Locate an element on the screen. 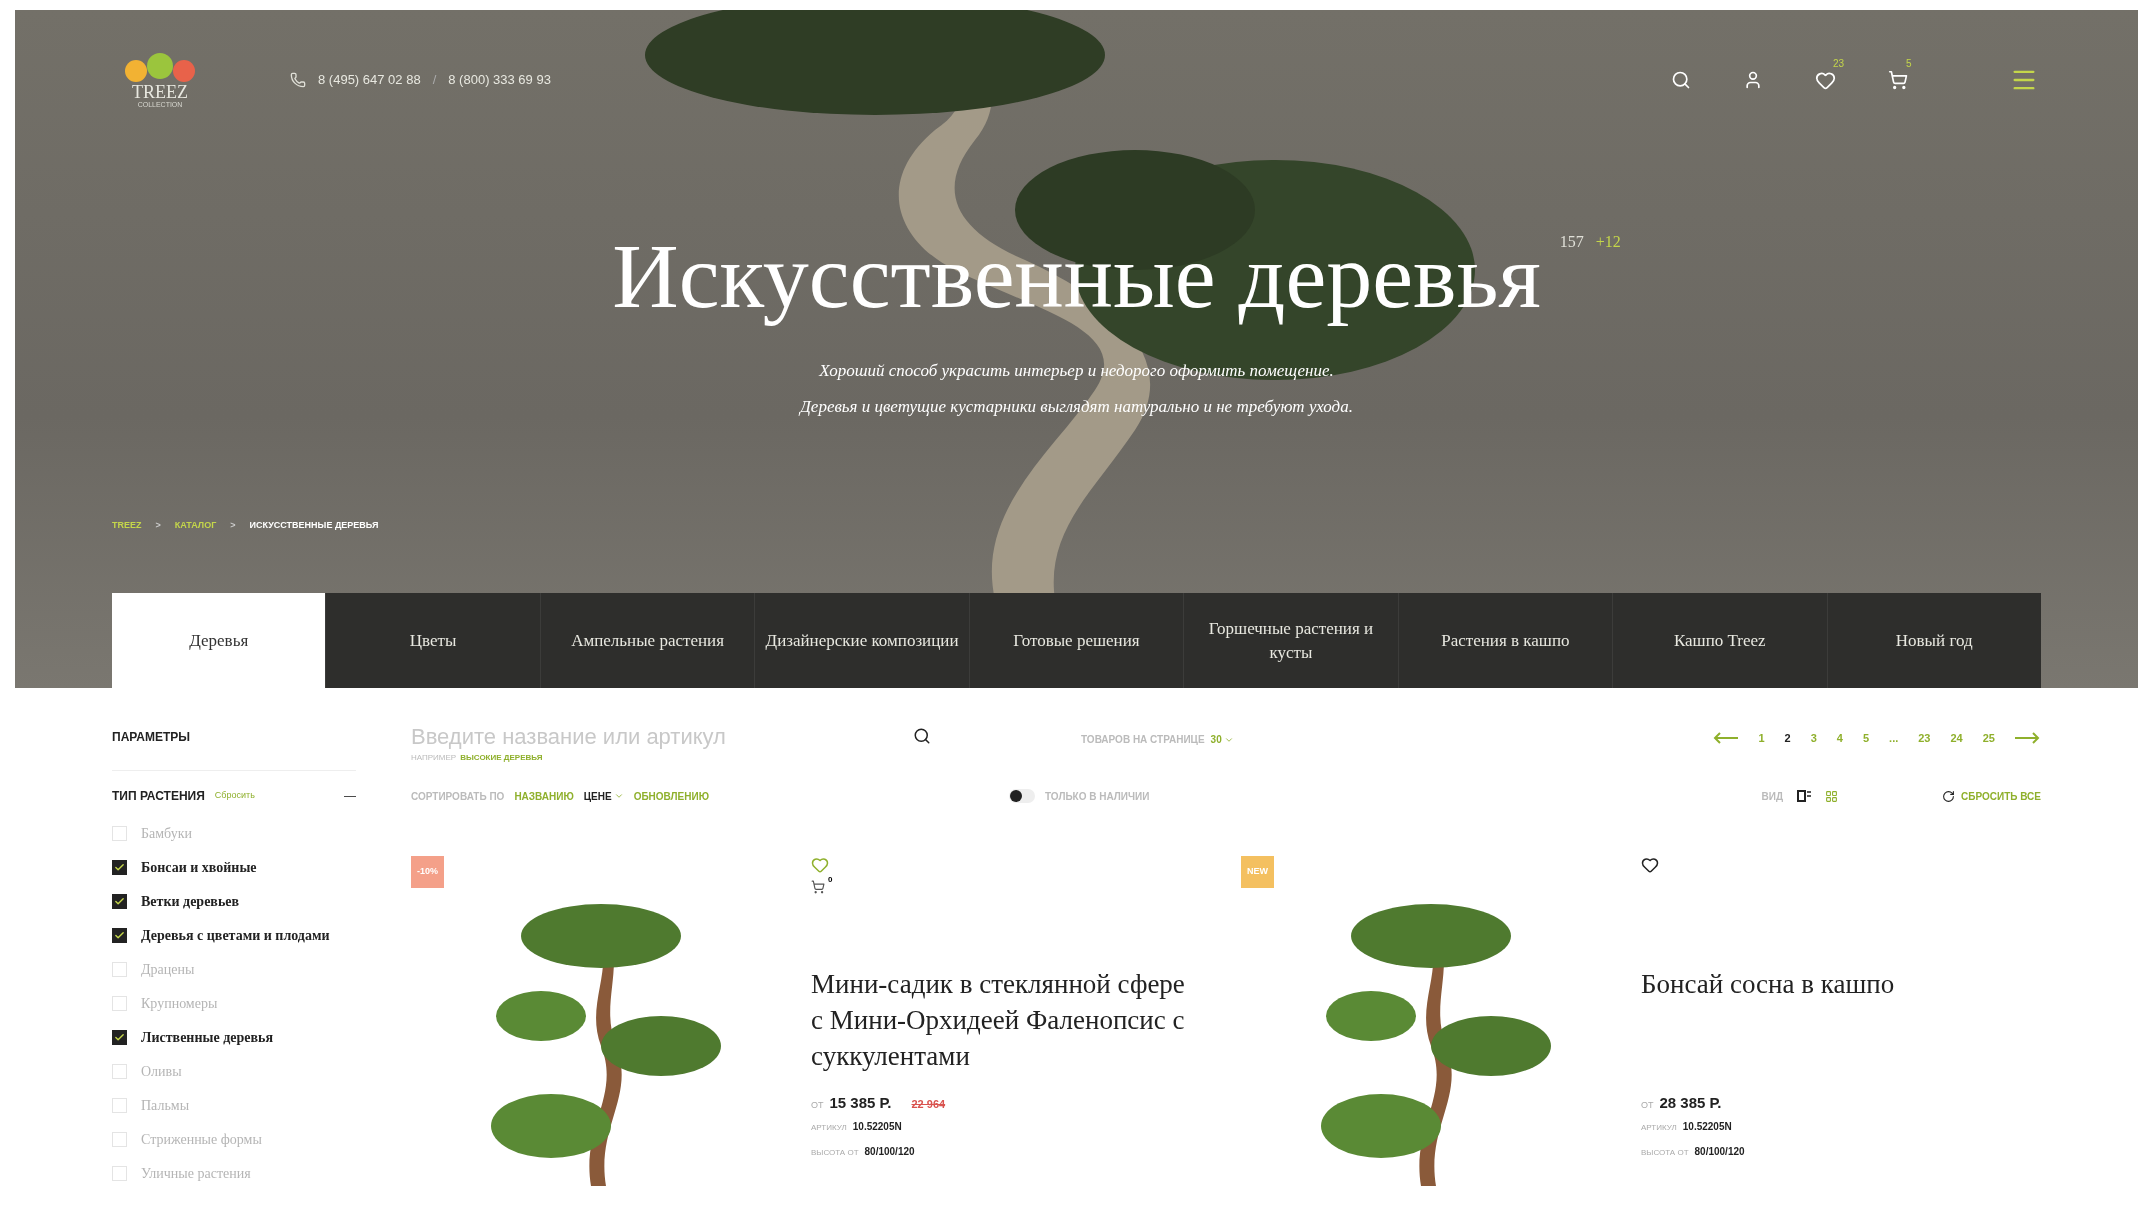 The image size is (2153, 1226). sort-option: ЦЕНЕ is located at coordinates (603, 796).